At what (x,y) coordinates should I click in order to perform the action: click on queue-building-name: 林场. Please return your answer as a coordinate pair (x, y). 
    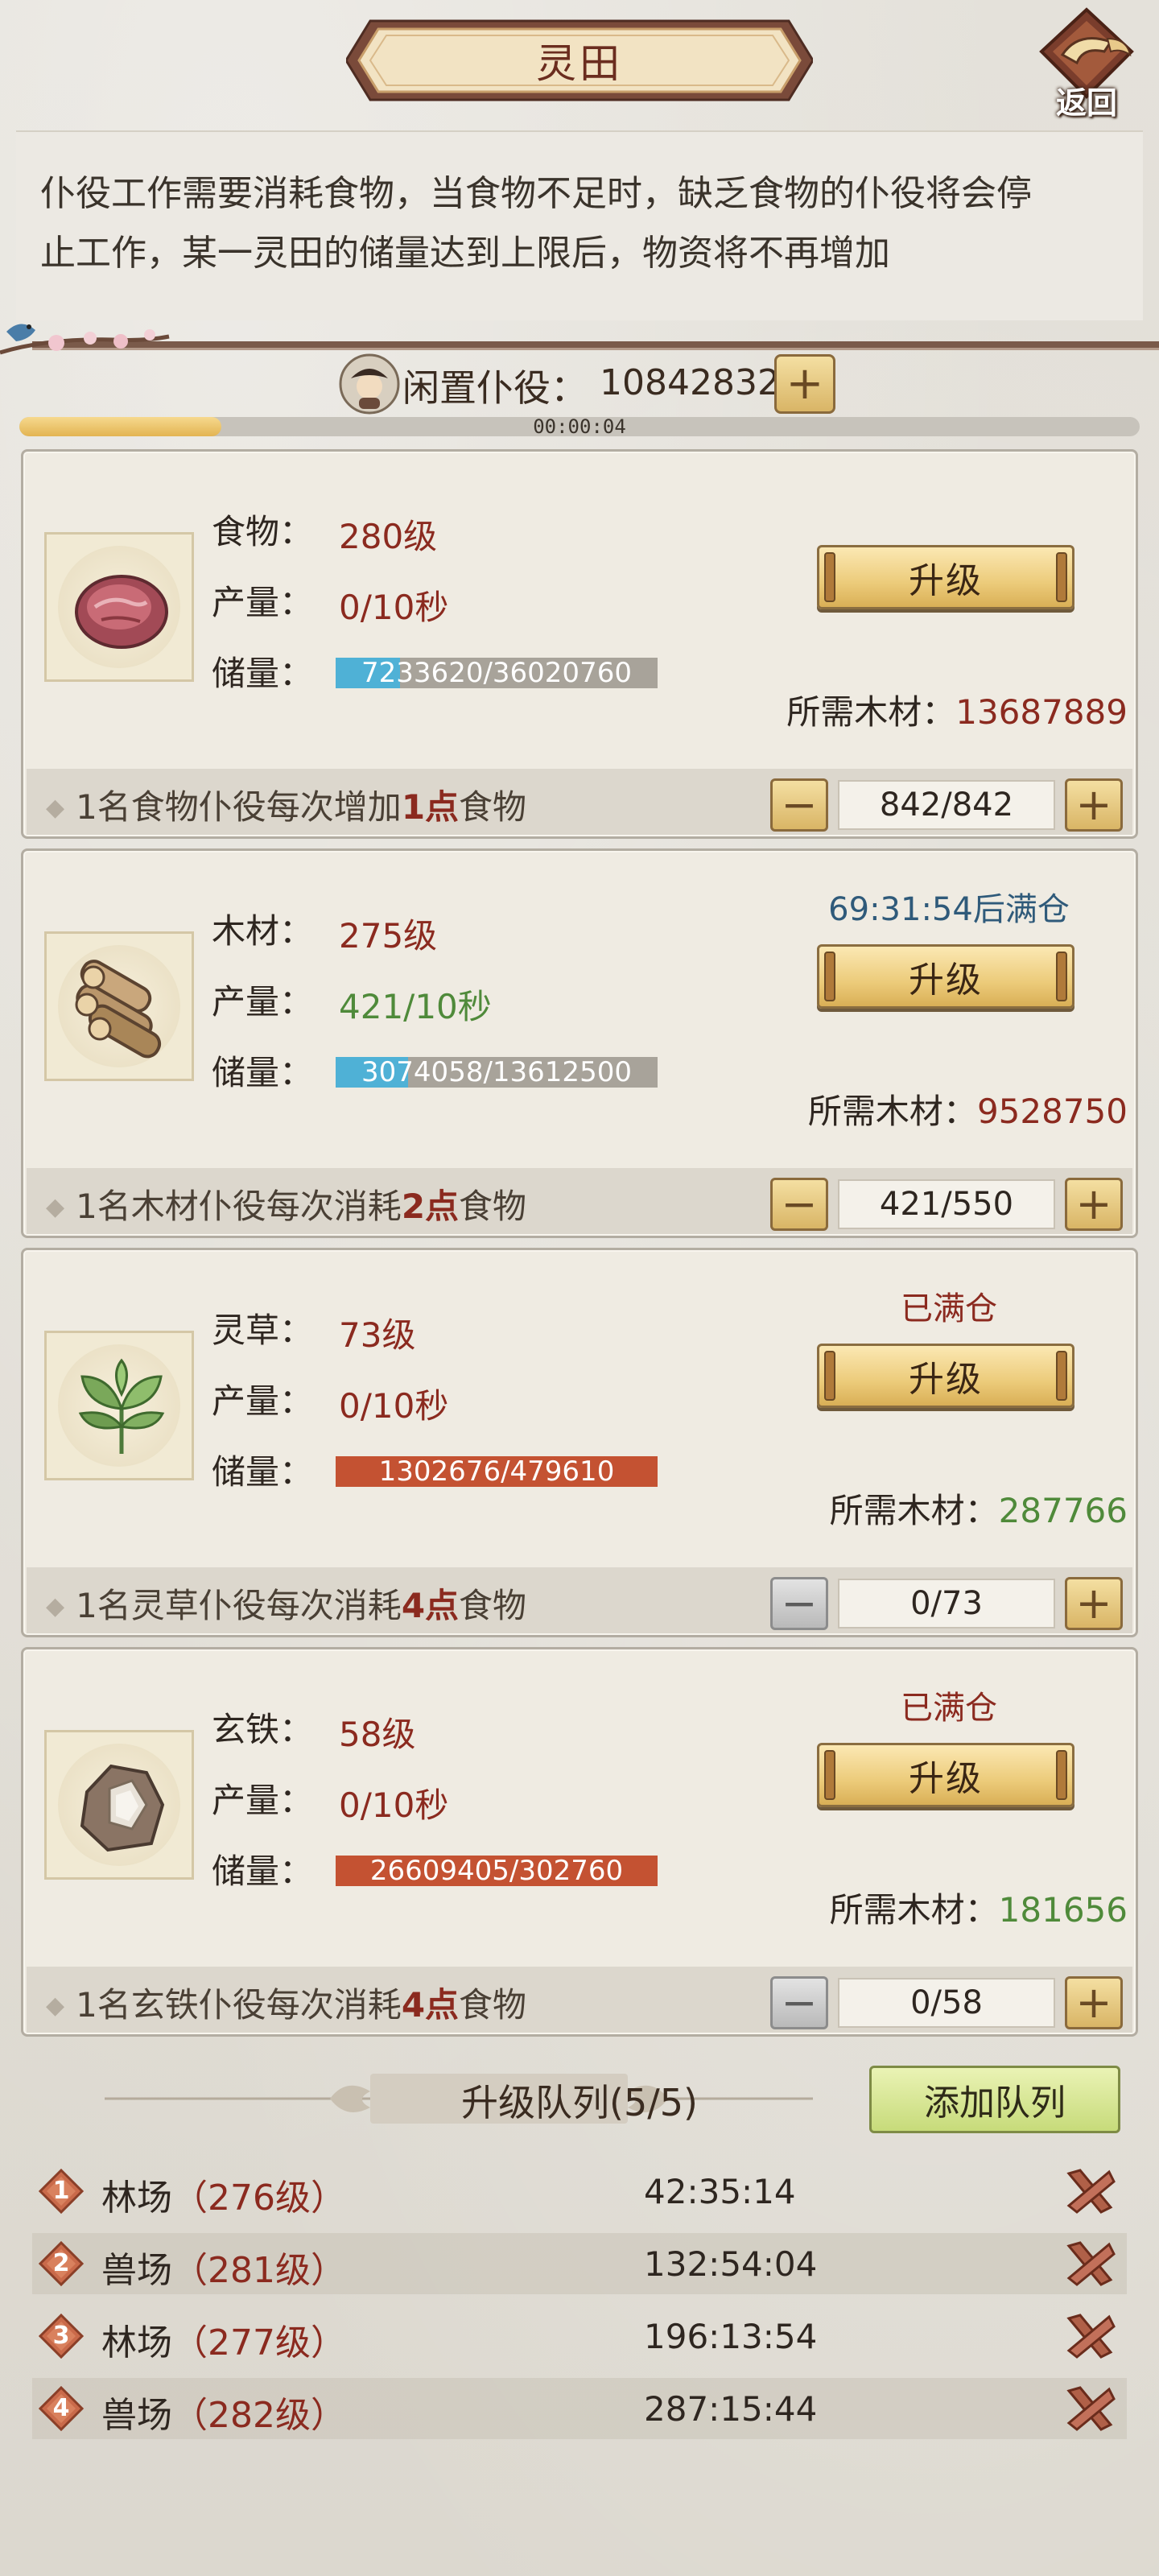
    Looking at the image, I should click on (136, 2198).